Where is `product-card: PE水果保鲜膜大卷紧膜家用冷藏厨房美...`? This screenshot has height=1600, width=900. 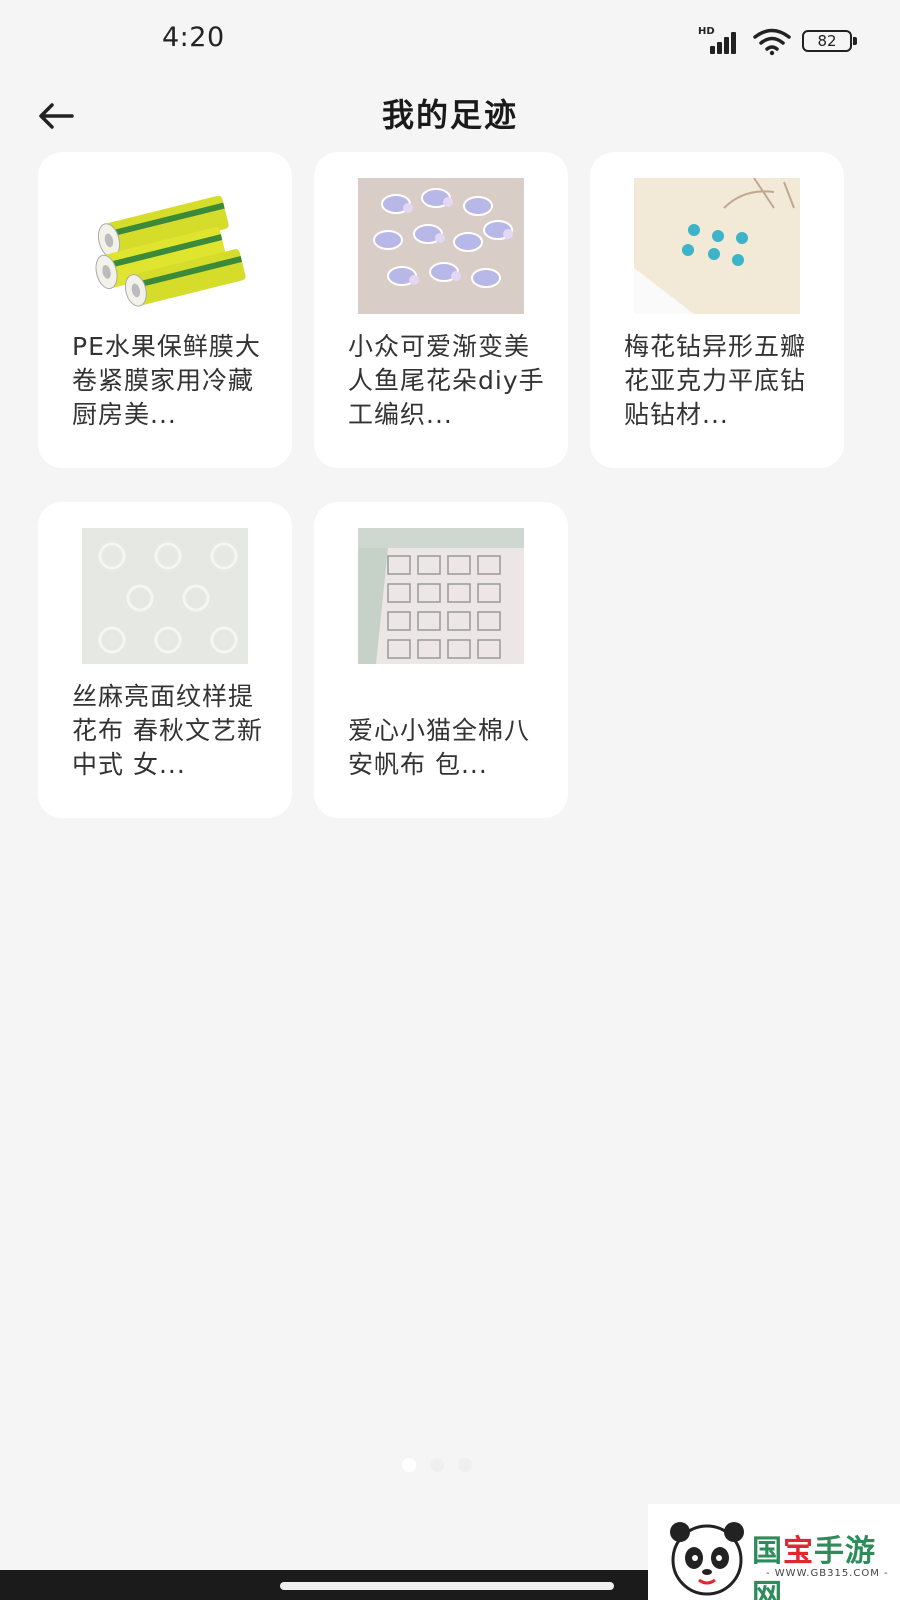 product-card: PE水果保鲜膜大卷紧膜家用冷藏厨房美... is located at coordinates (165, 310).